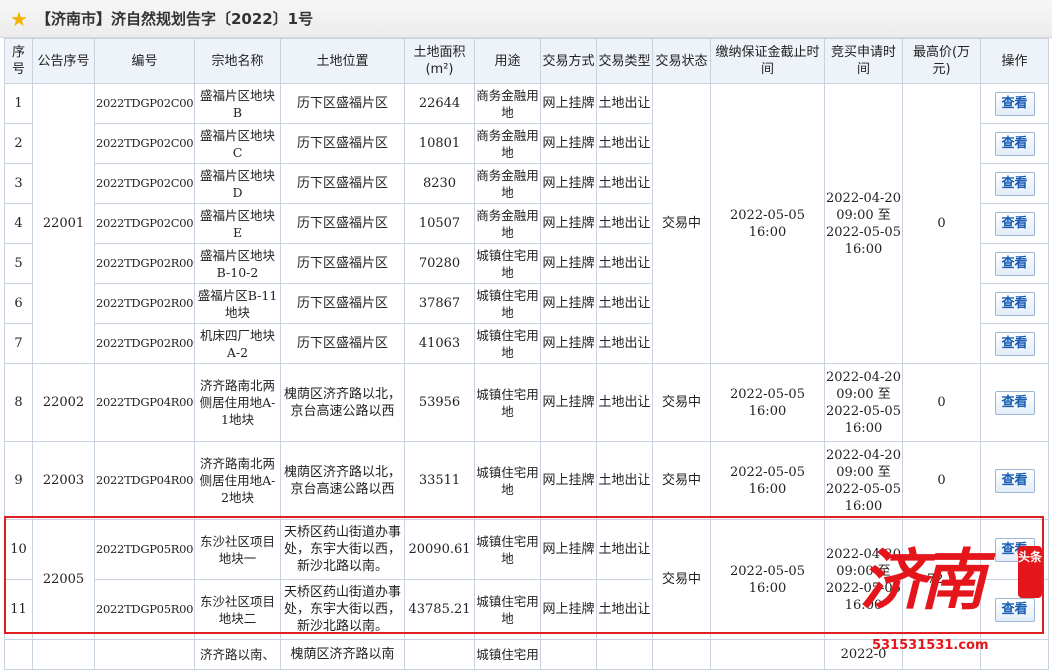  What do you see at coordinates (18, 343) in the screenshot?
I see `row-number: 7` at bounding box center [18, 343].